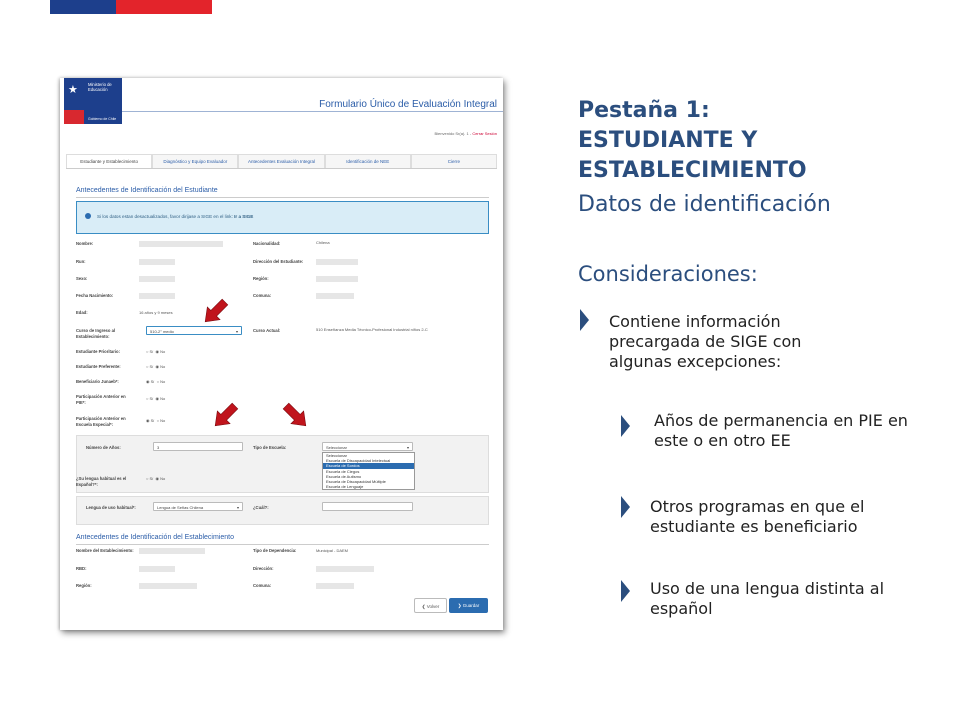 Image resolution: width=960 pixels, height=720 pixels. I want to click on slide-title: Pestaña 1: ESTUDIANTE Y ESTABLECIMIENTO, so click(692, 140).